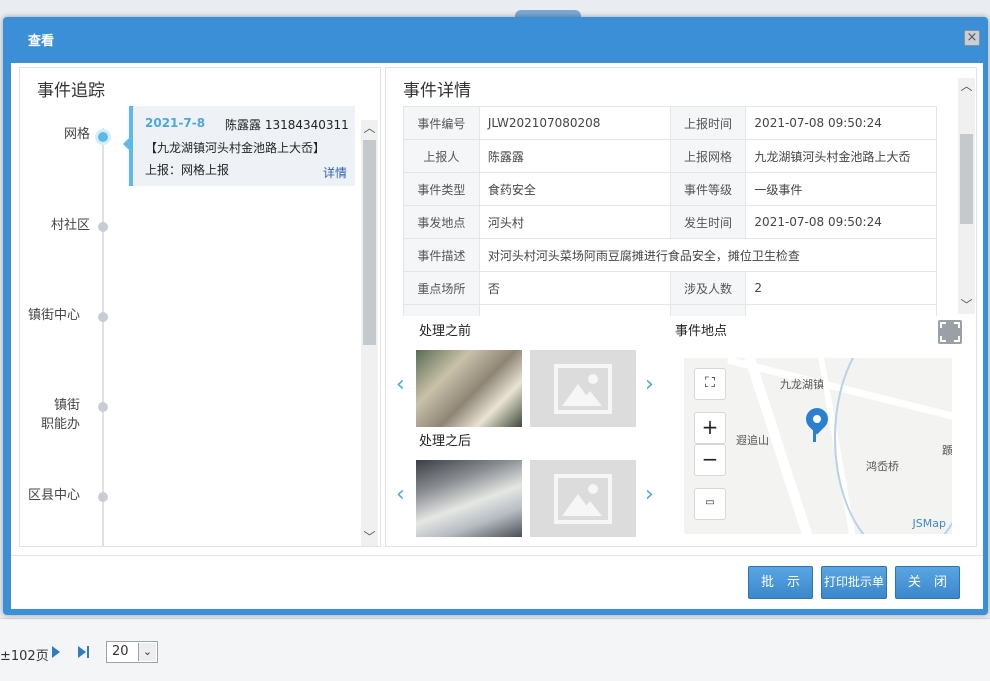 The image size is (990, 681). Describe the element at coordinates (441, 156) in the screenshot. I see `field-label: 上报人` at that location.